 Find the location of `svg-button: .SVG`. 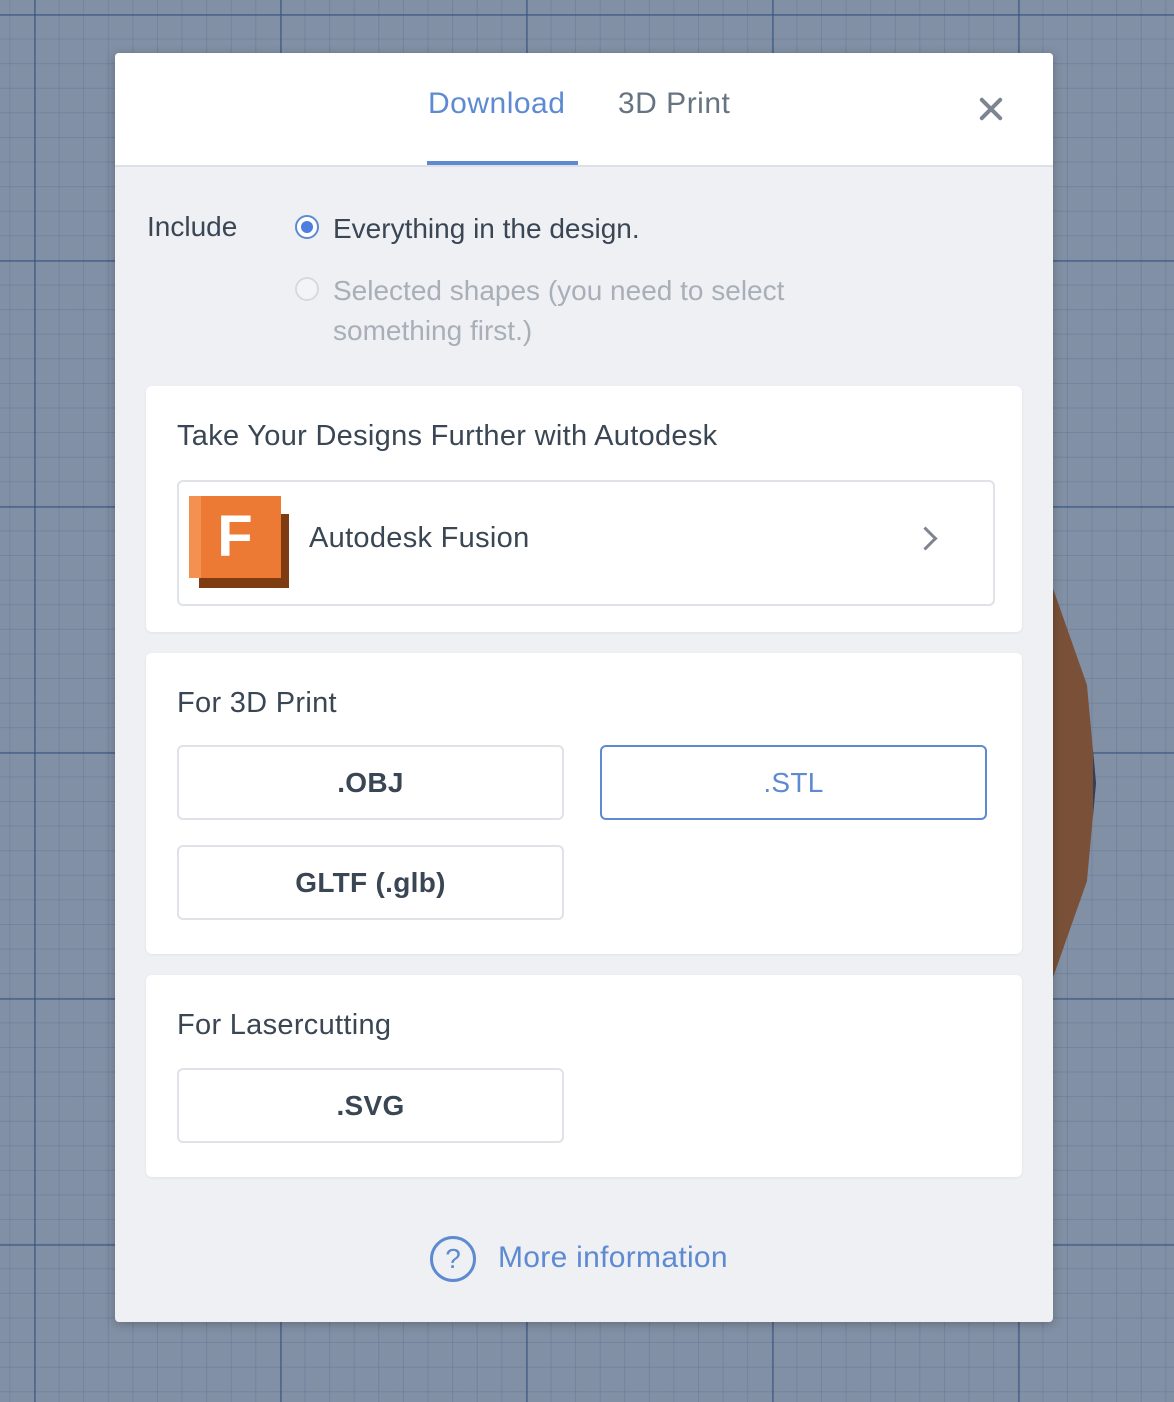

svg-button: .SVG is located at coordinates (370, 1105).